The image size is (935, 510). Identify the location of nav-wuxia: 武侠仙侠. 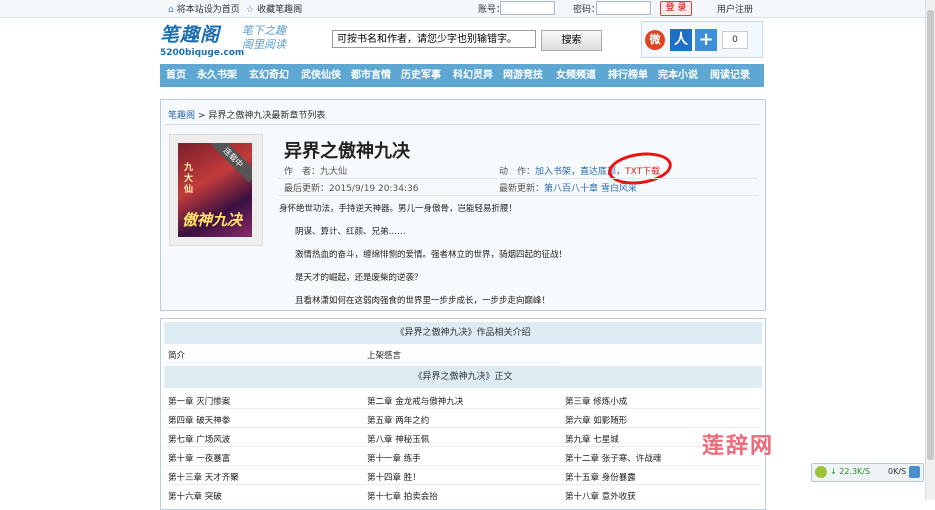
(321, 75).